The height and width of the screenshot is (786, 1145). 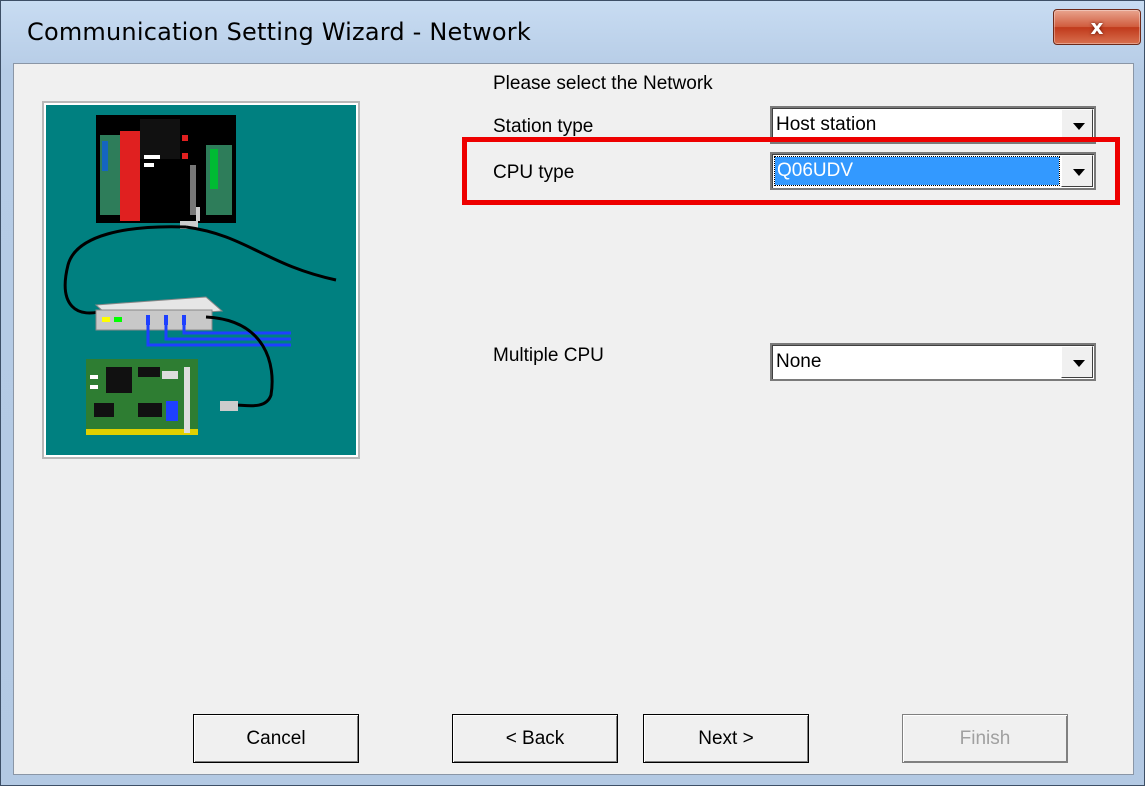 What do you see at coordinates (548, 355) in the screenshot?
I see `multiple-cpu-label: Multiple CPU` at bounding box center [548, 355].